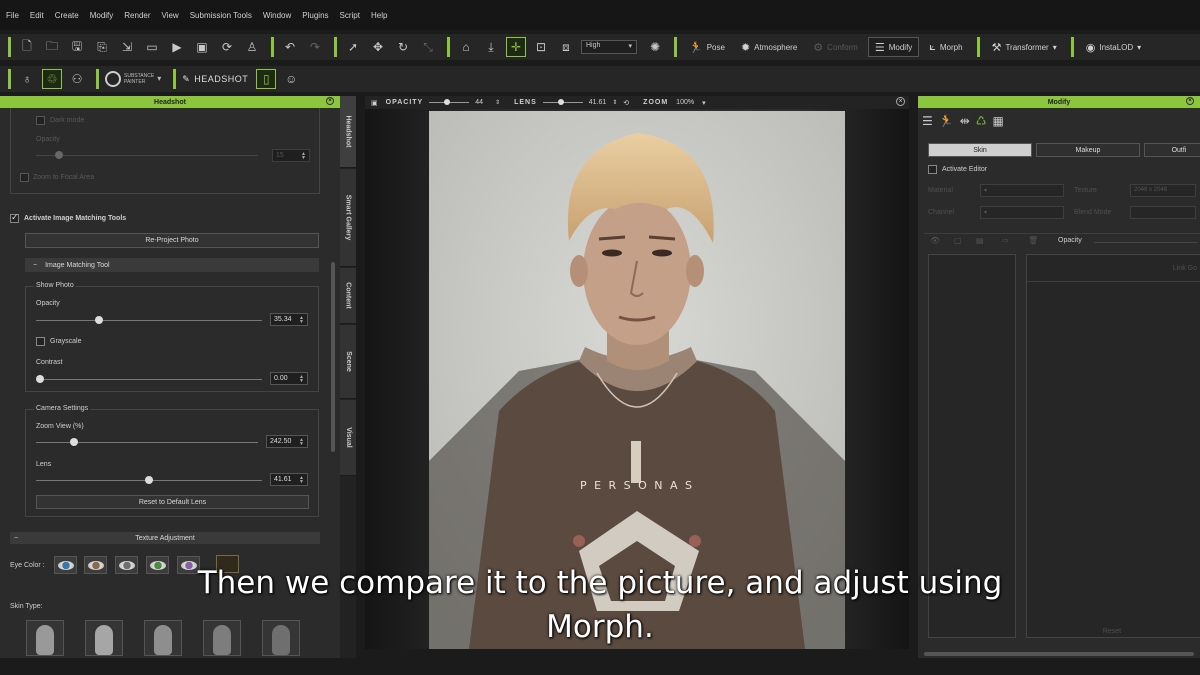  What do you see at coordinates (102, 47) in the screenshot?
I see `import-icon: ⎘` at bounding box center [102, 47].